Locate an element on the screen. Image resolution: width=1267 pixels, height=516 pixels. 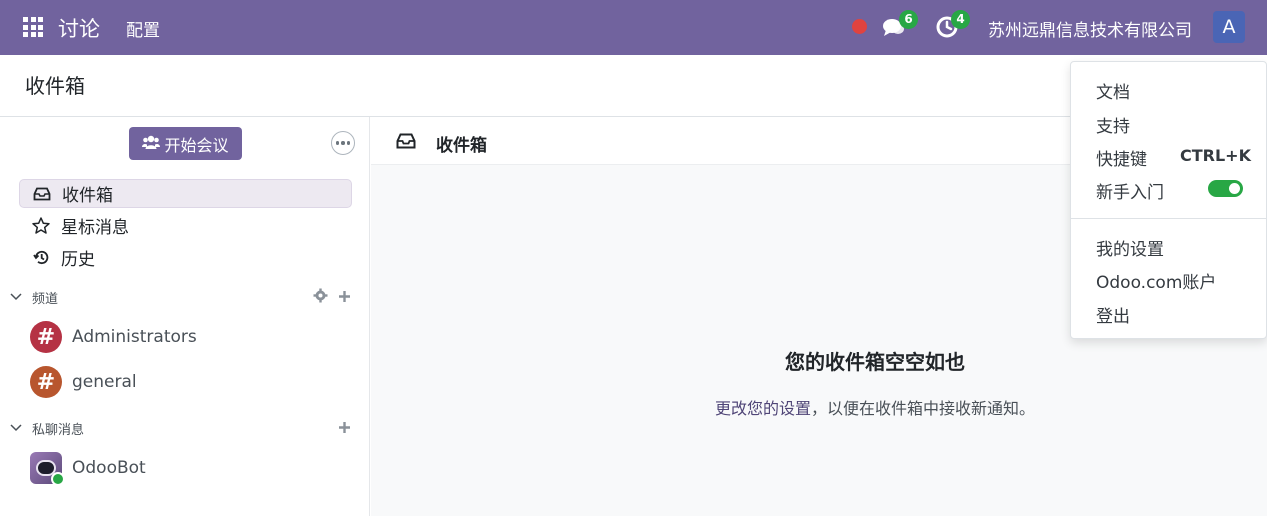
app-name: 讨论 is located at coordinates (79, 28).